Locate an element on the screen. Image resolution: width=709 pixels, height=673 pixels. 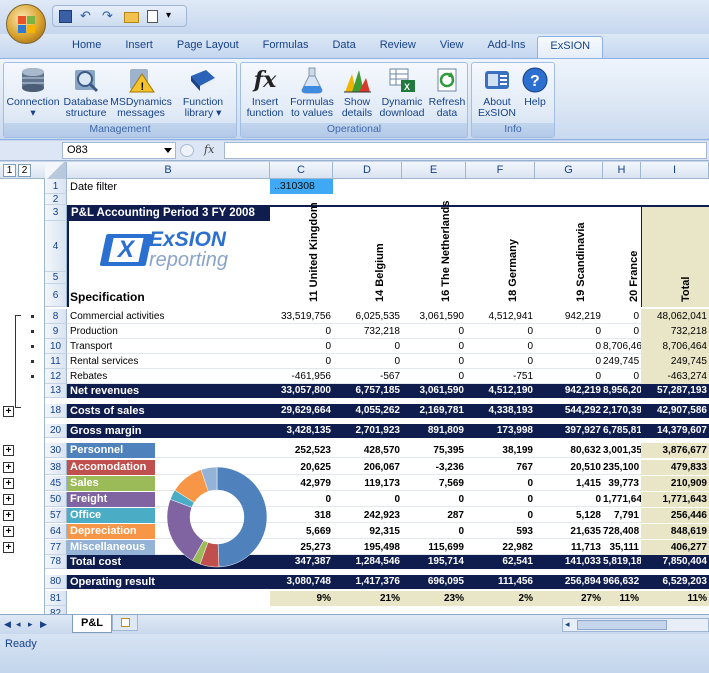
tab-view: View is located at coordinates (452, 47).